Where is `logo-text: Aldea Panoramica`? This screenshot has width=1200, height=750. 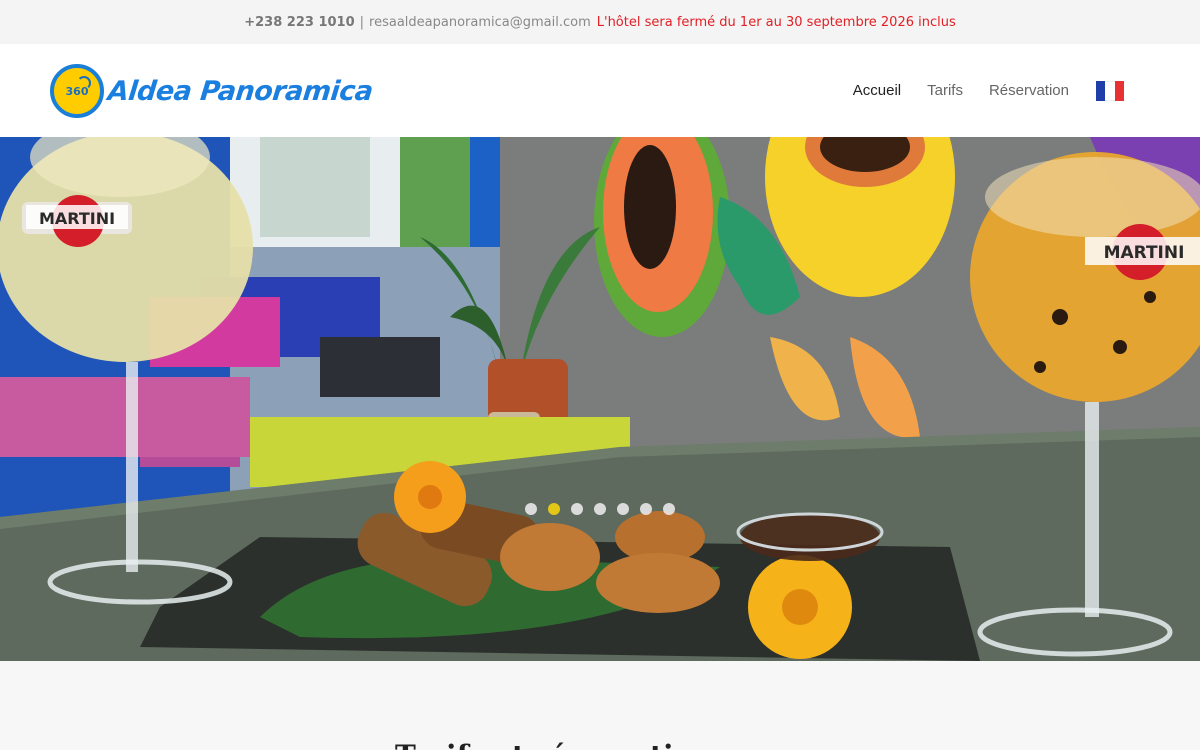
logo-text: Aldea Panoramica is located at coordinates (240, 91).